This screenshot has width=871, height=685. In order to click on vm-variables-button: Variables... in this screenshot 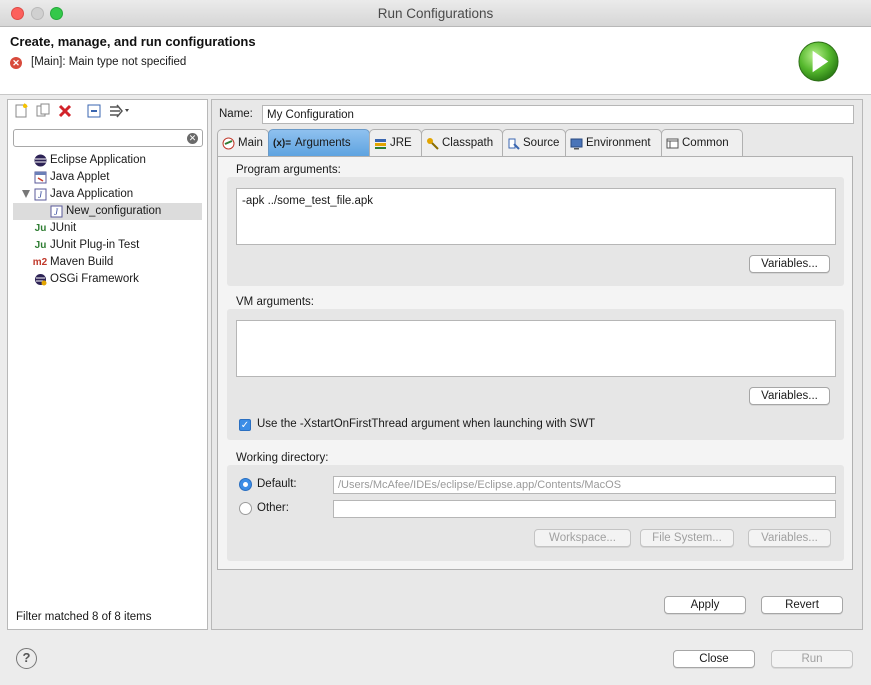, I will do `click(789, 396)`.